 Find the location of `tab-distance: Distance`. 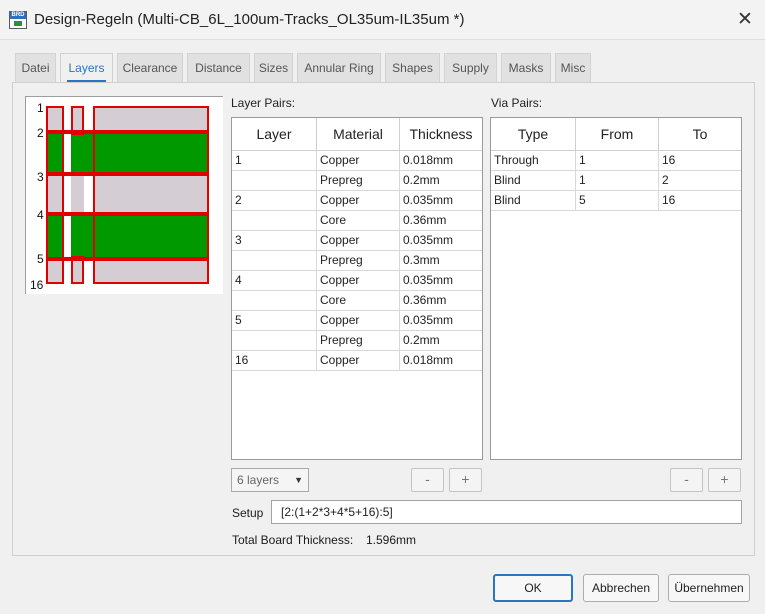

tab-distance: Distance is located at coordinates (218, 67).